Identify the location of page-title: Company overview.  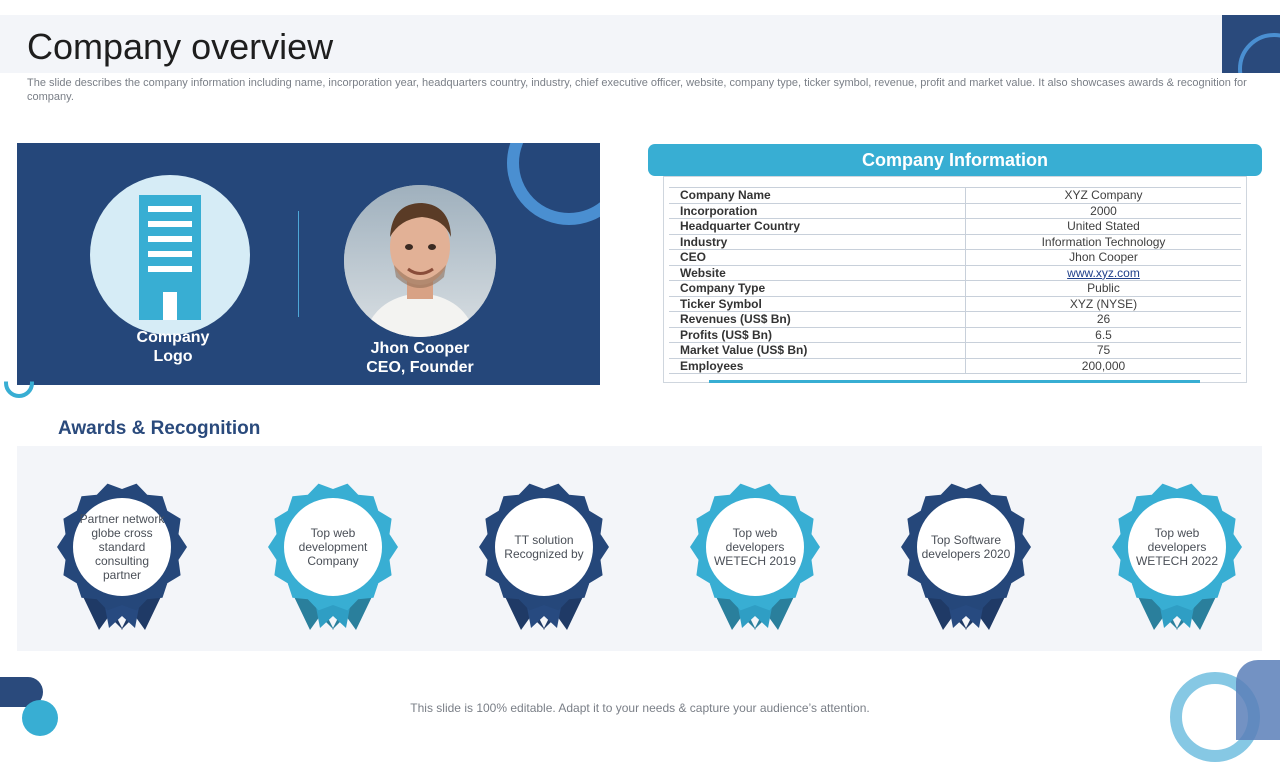
(180, 46).